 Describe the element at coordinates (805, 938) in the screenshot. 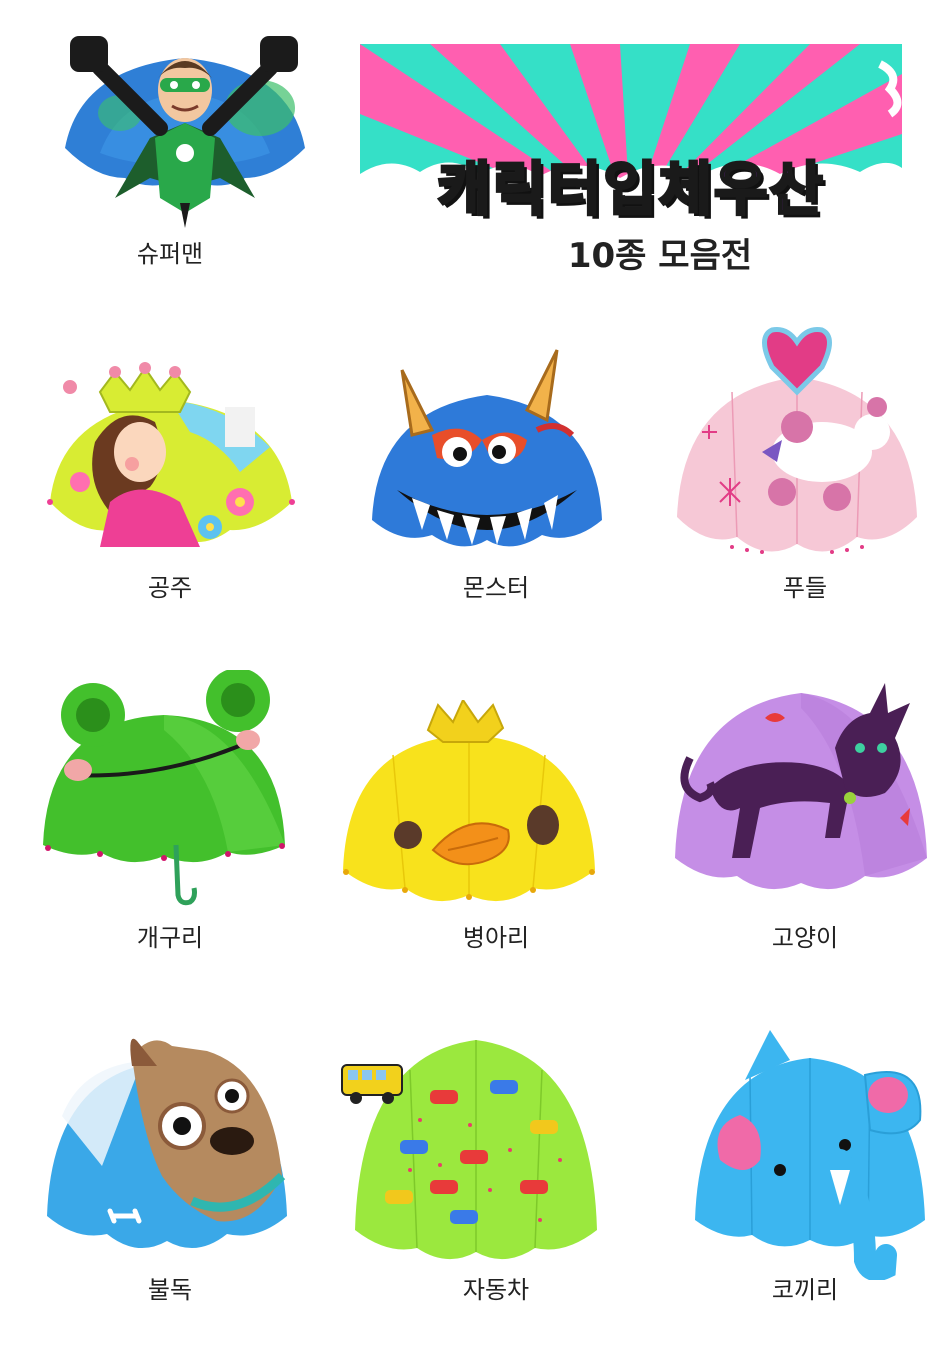

I see `product-label: 고양이` at that location.